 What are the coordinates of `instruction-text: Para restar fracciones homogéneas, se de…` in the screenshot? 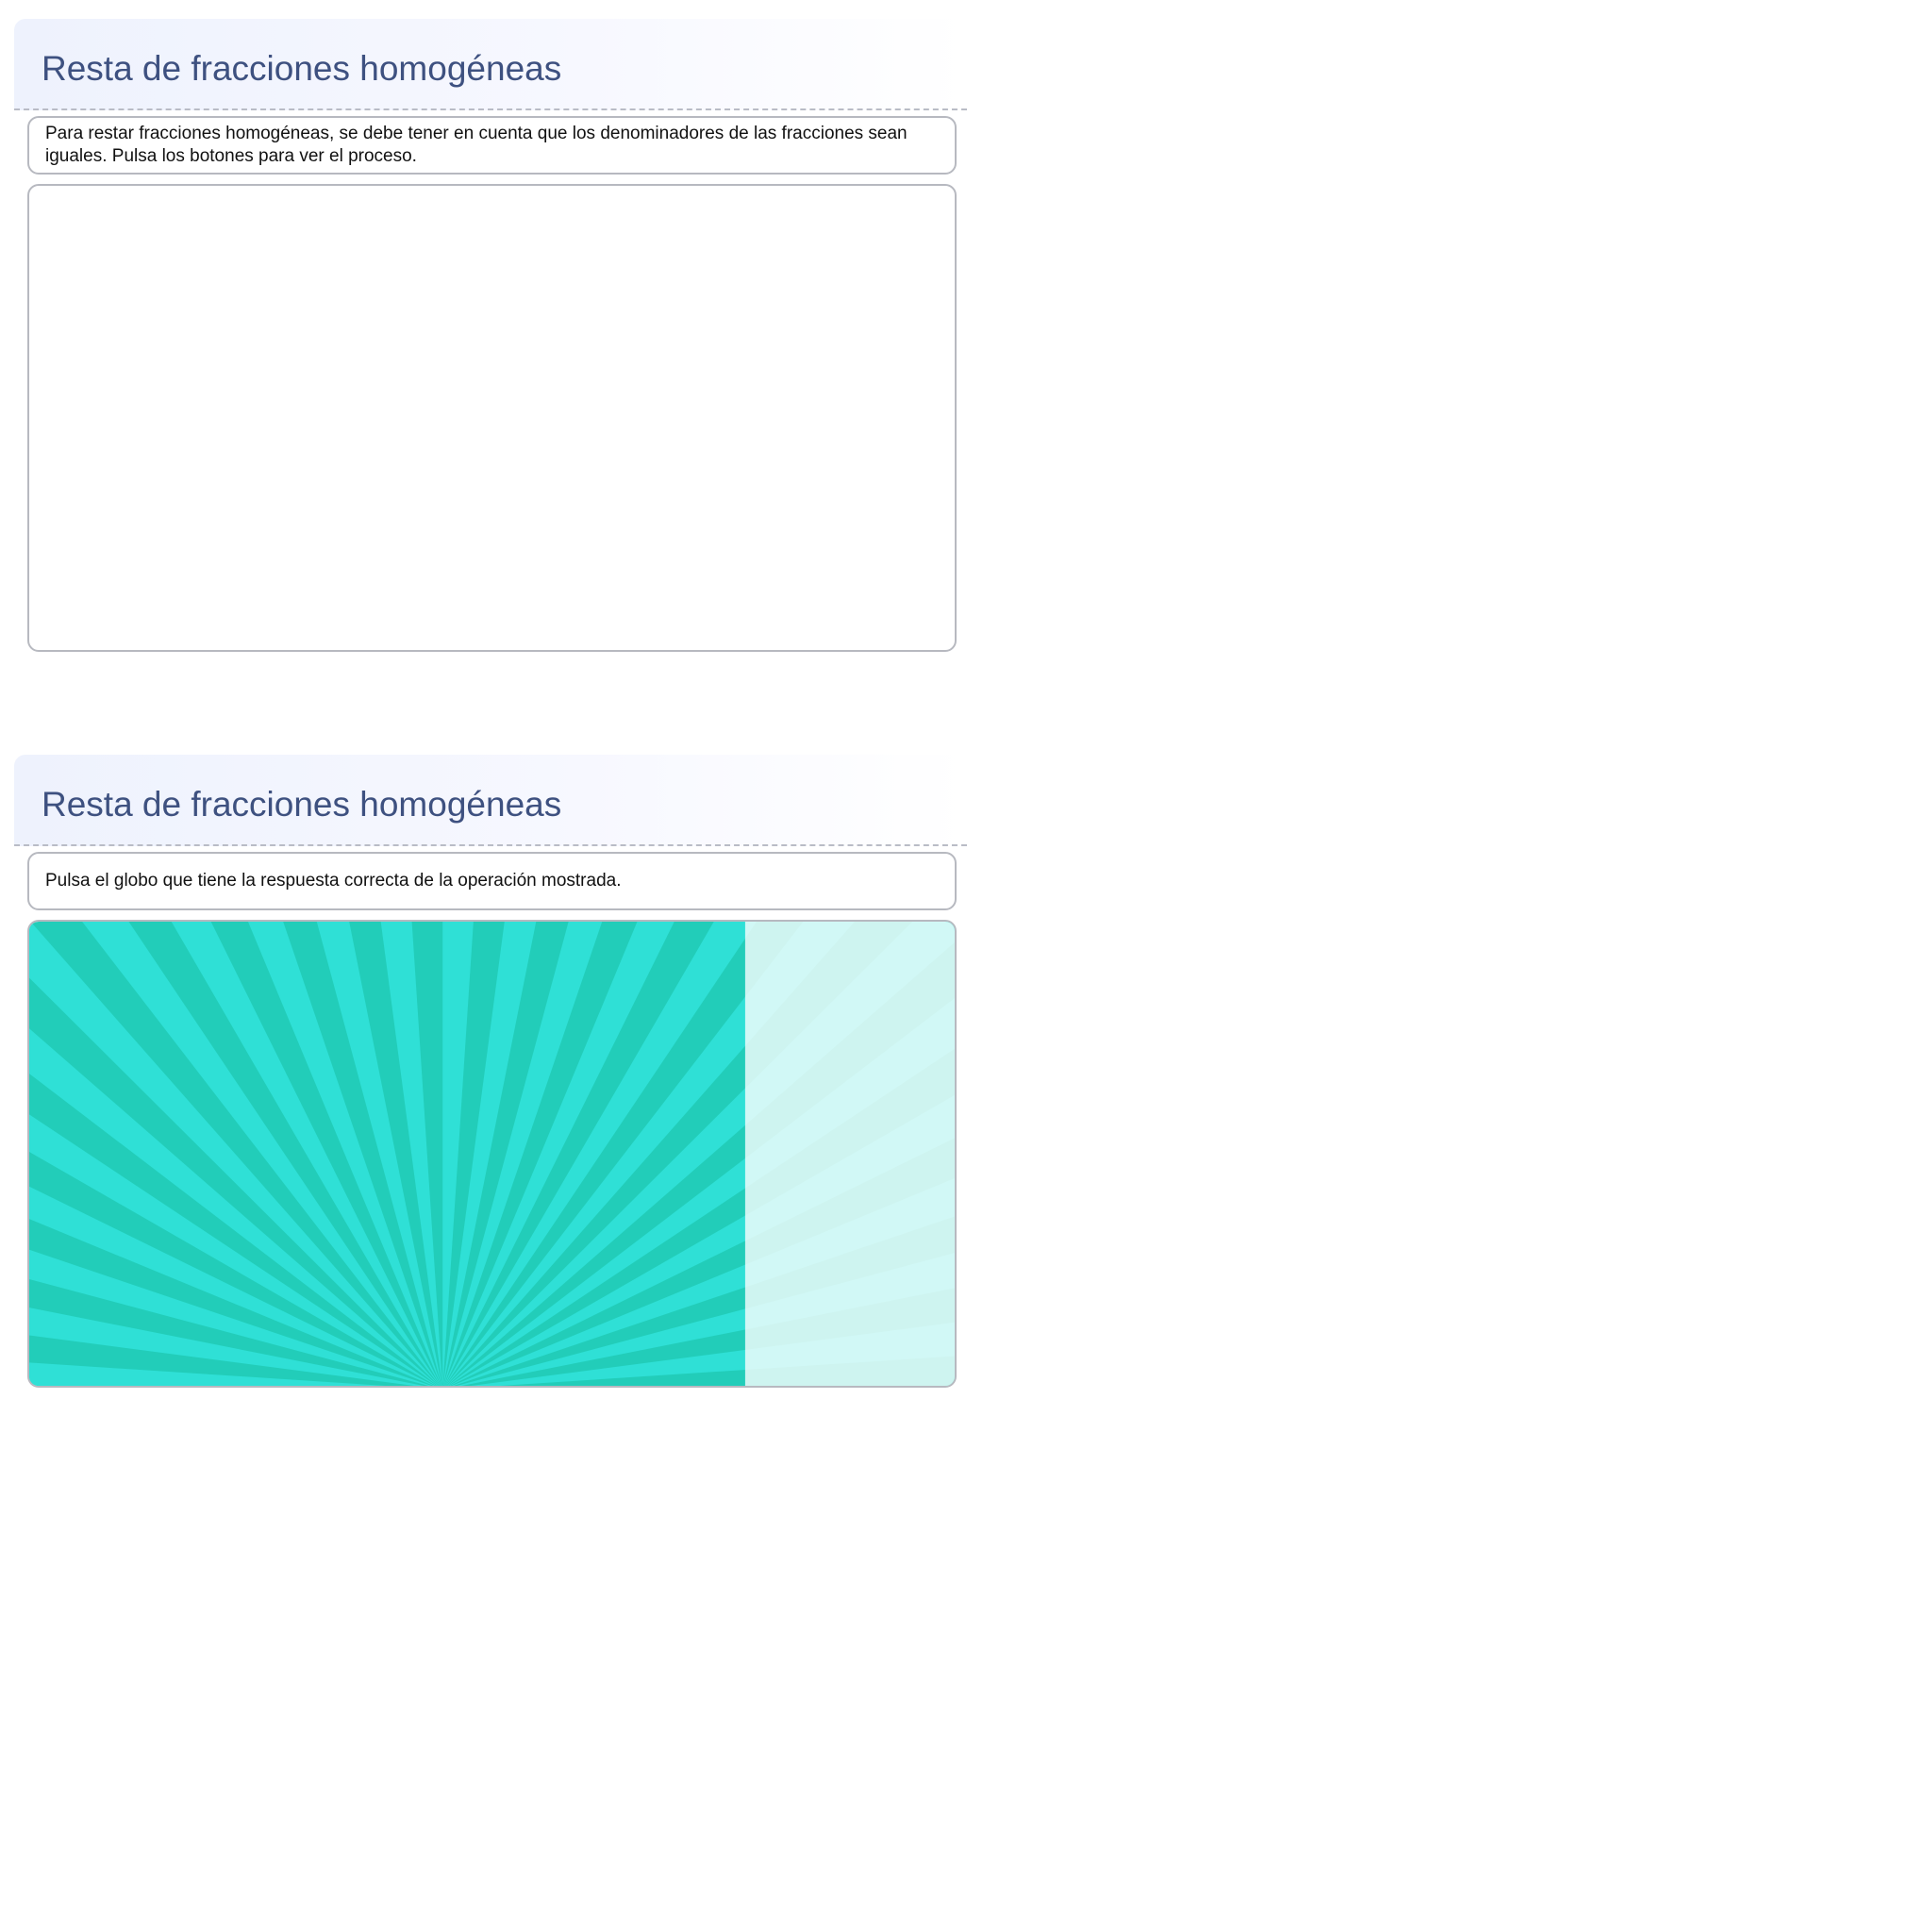 It's located at (477, 145).